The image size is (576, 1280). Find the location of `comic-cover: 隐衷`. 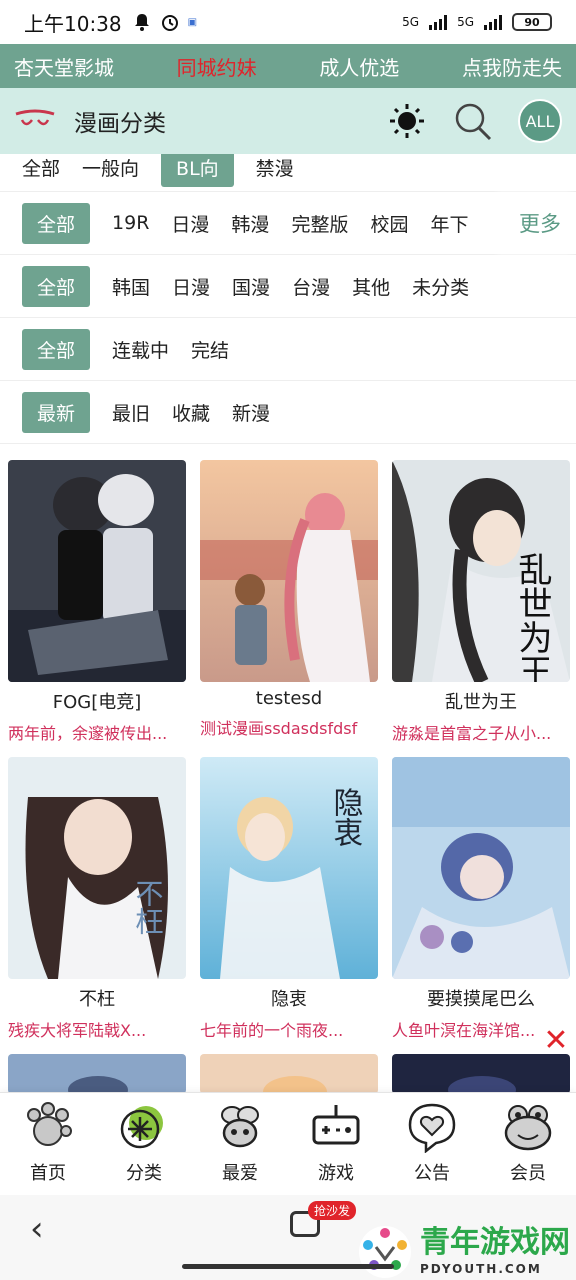

comic-cover: 隐衷 is located at coordinates (289, 868).